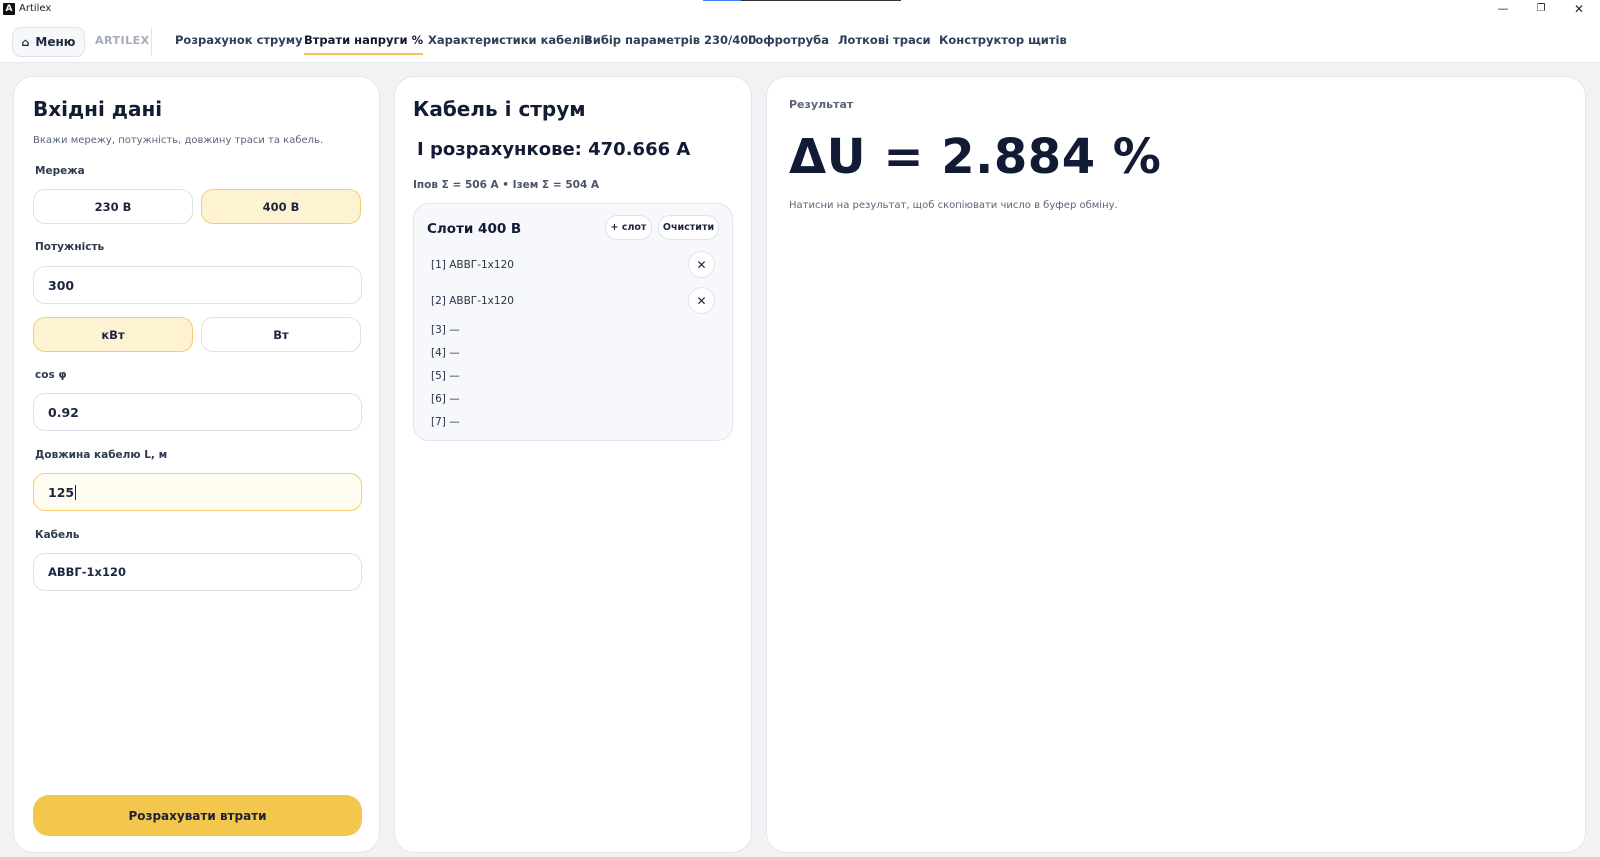 This screenshot has height=857, width=1600. Describe the element at coordinates (98, 109) in the screenshot. I see `input-panel-title: Вхідні дані` at that location.